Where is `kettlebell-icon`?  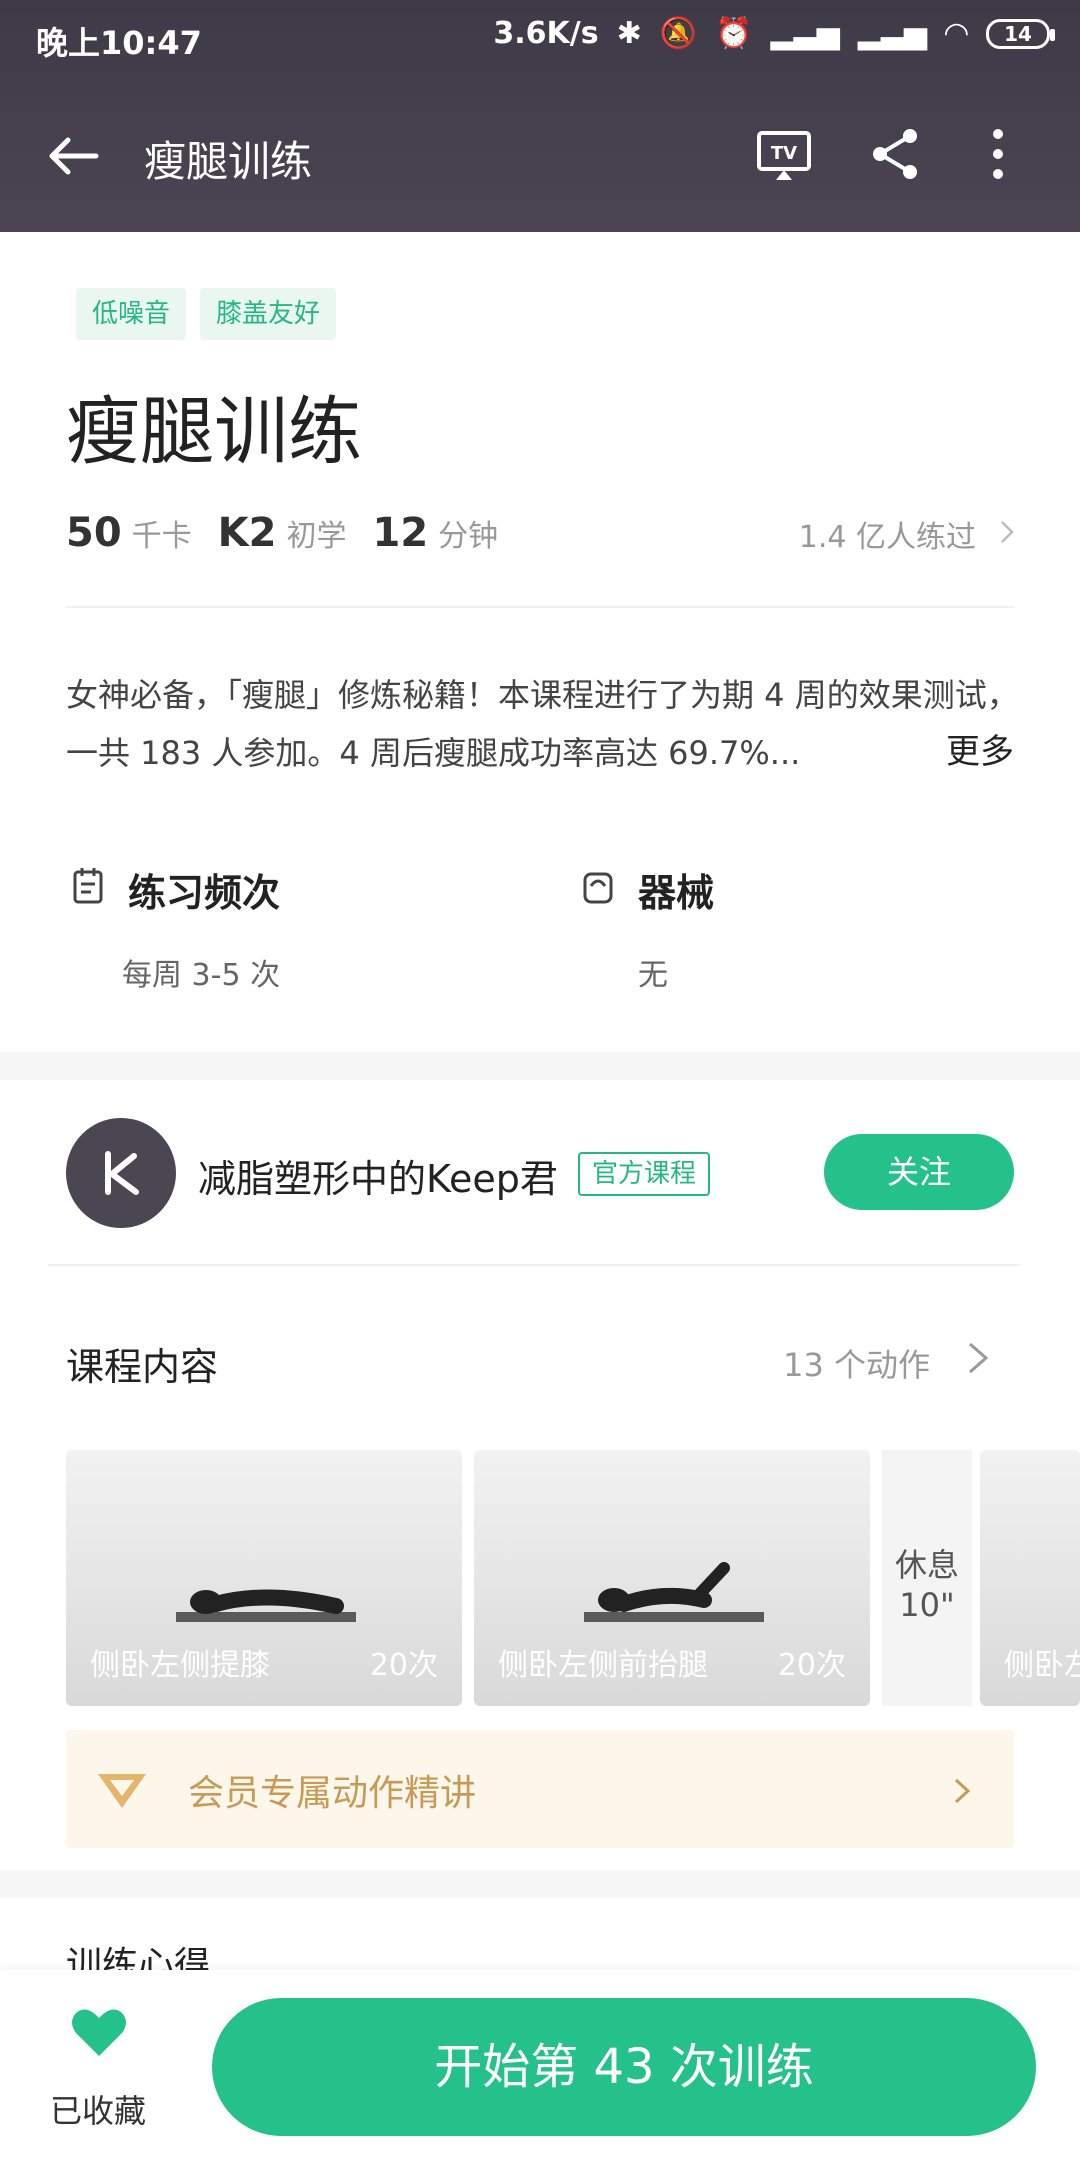
kettlebell-icon is located at coordinates (598, 888).